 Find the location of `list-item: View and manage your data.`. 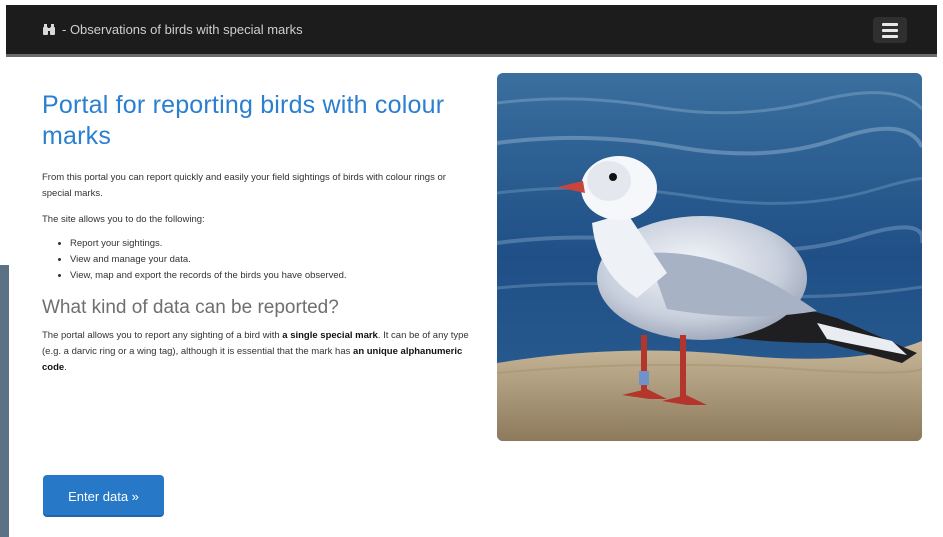

list-item: View and manage your data. is located at coordinates (271, 260).